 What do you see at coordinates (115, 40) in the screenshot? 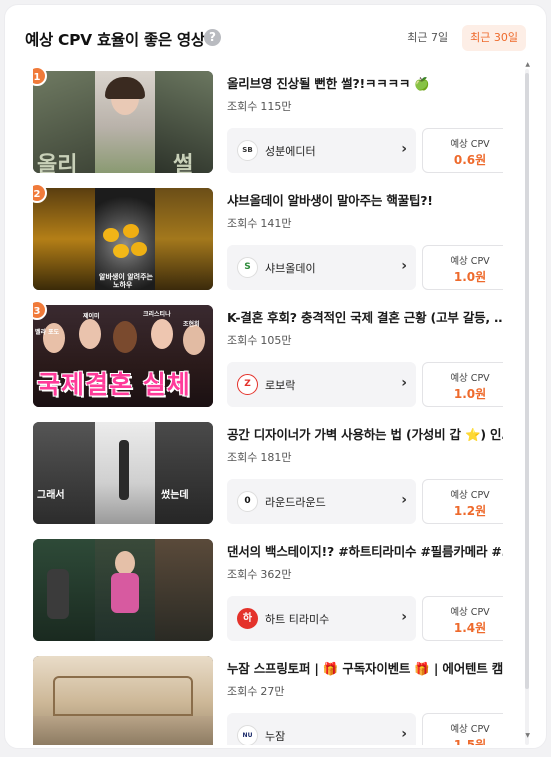
I see `card-title: 예상 CPV 효율이 좋은 영상` at bounding box center [115, 40].